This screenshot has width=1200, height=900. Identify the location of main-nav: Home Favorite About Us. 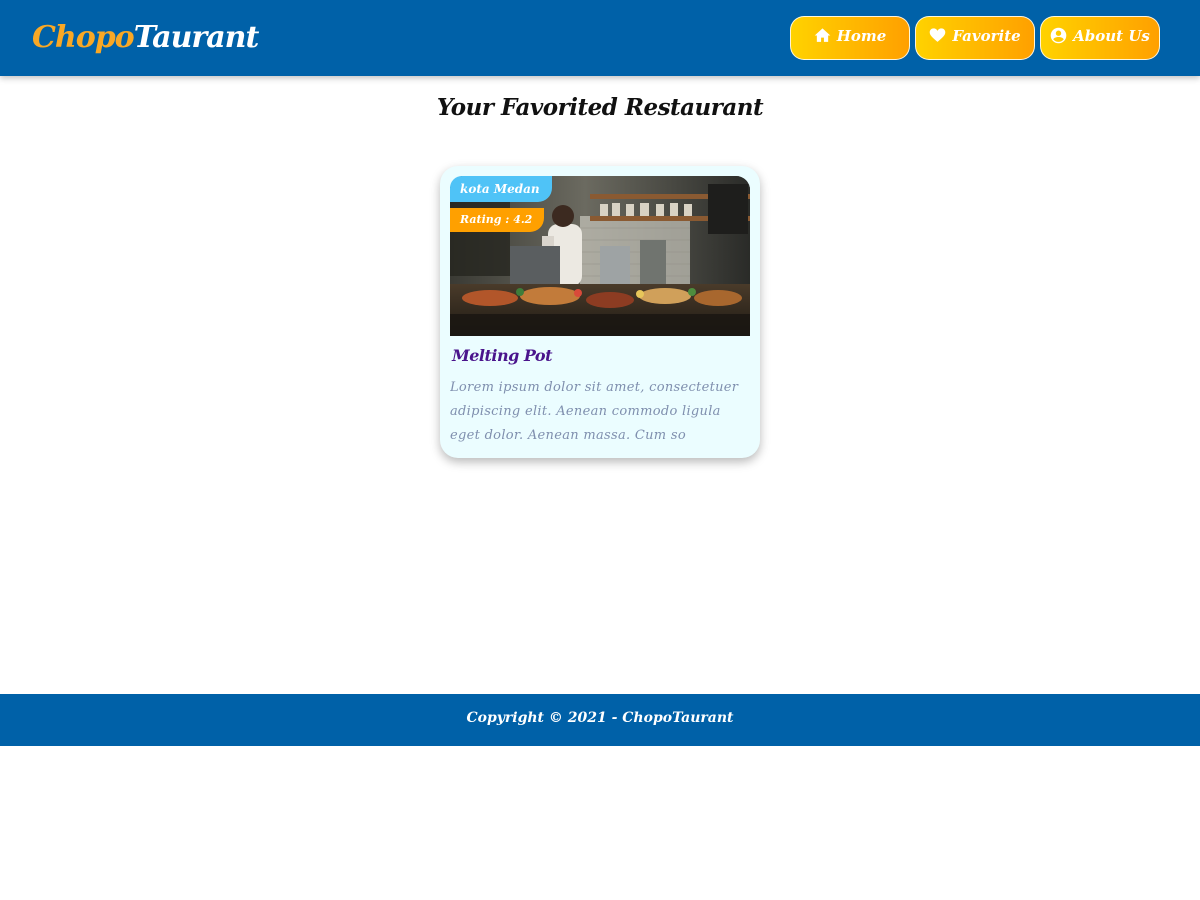
(975, 38).